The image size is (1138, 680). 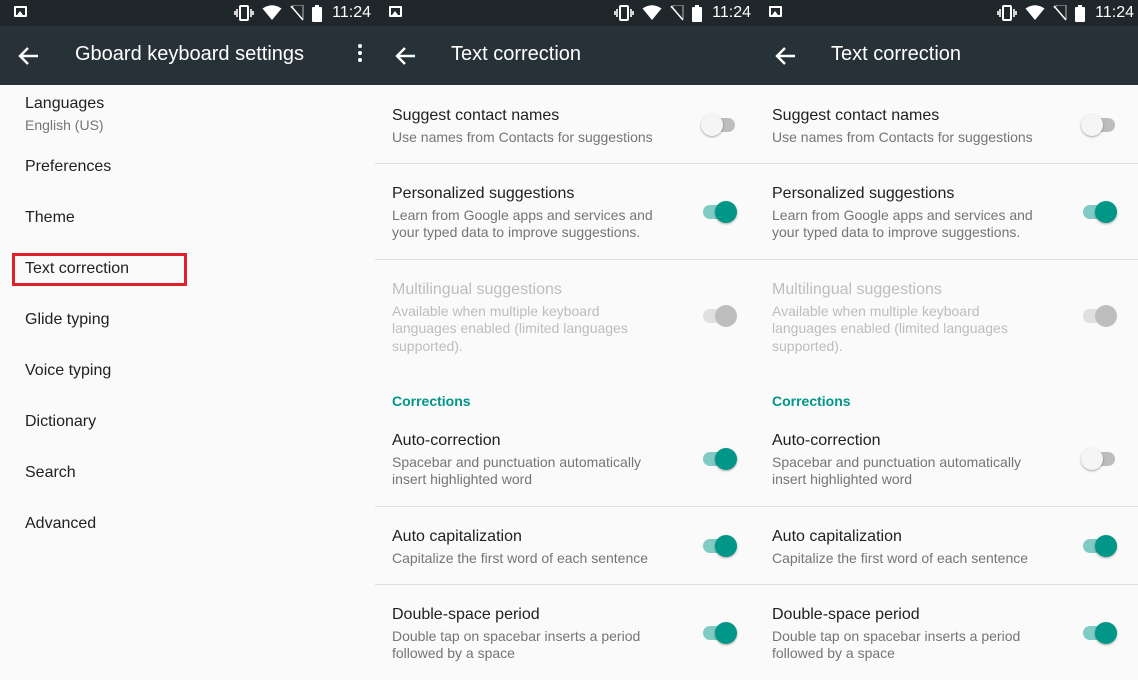 I want to click on menu-item-glide-typing: Glide typing, so click(x=67, y=320).